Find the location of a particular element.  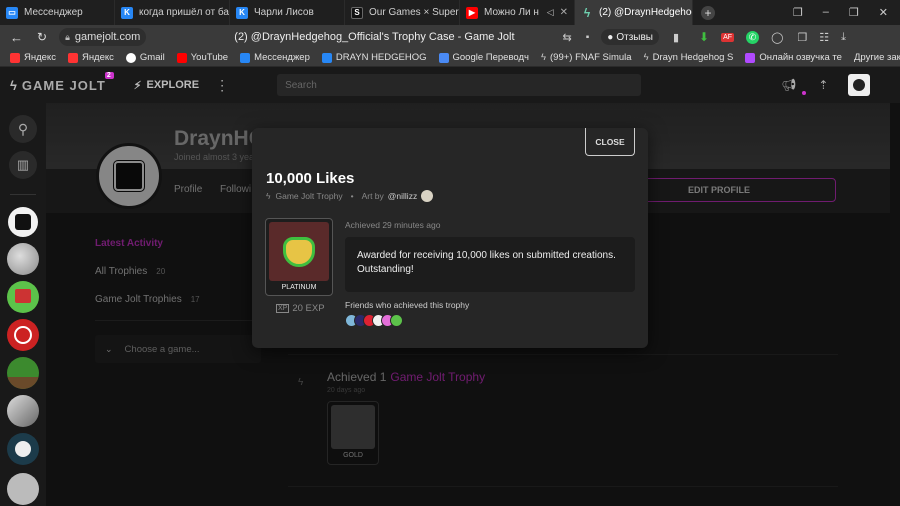

bookmark-messenger: Мессенджер is located at coordinates (275, 57).